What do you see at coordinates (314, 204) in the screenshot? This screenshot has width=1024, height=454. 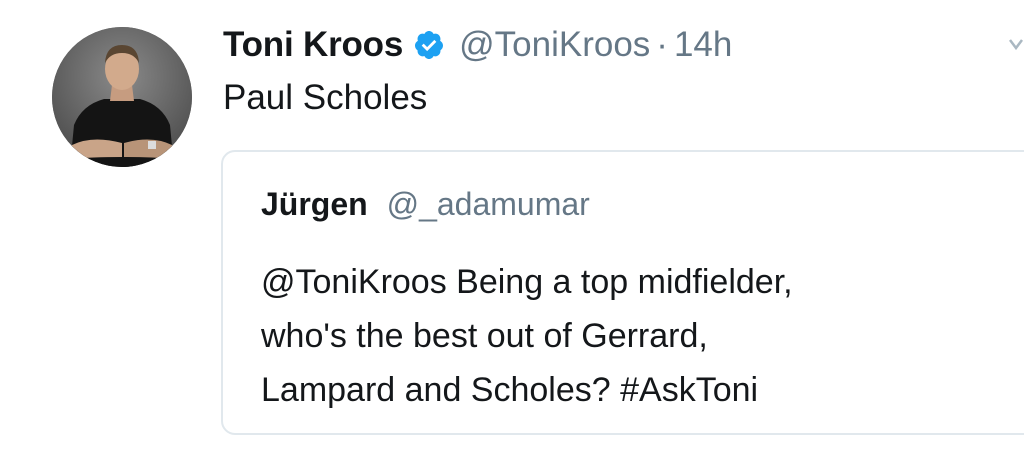 I see `quoted-author-name: Jürgen` at bounding box center [314, 204].